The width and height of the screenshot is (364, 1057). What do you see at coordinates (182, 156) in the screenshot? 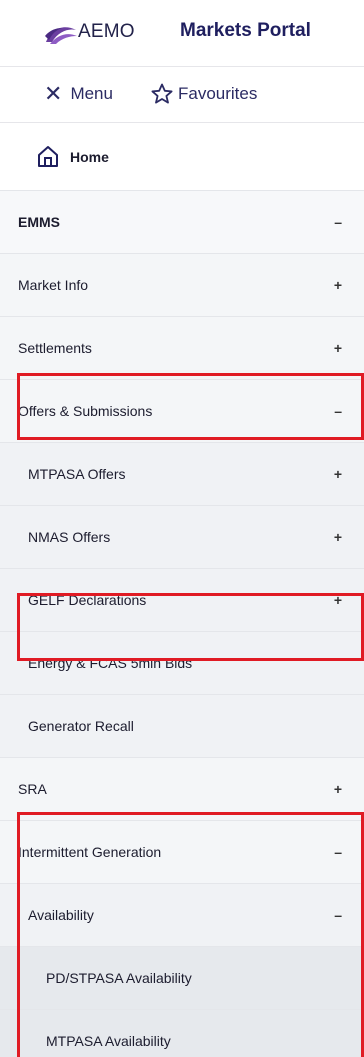
I see `nav-home: Home` at bounding box center [182, 156].